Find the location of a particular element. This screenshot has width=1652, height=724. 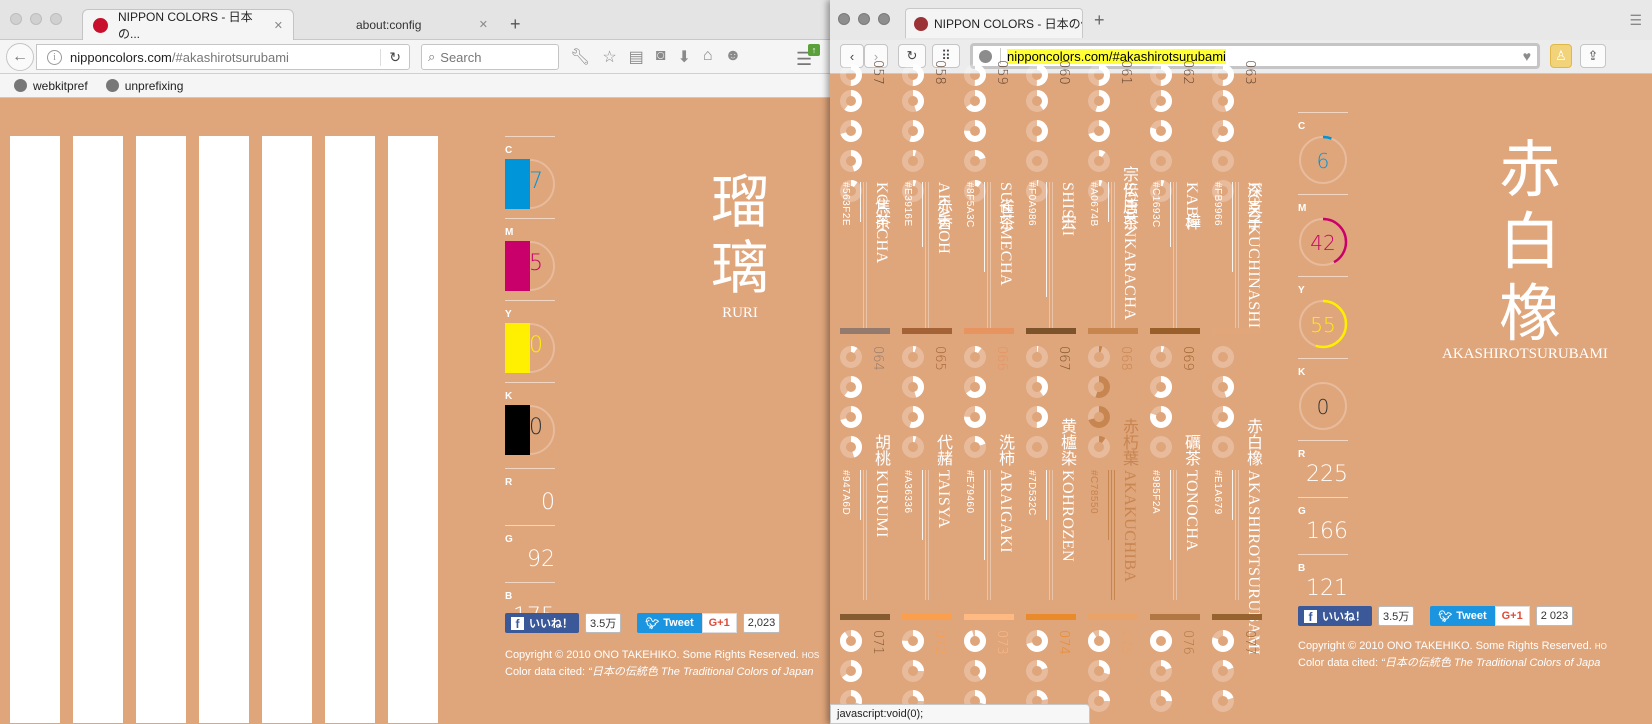

url-bar: i nipponcolors.com/#akashirotsurubami ↻ is located at coordinates (223, 57).